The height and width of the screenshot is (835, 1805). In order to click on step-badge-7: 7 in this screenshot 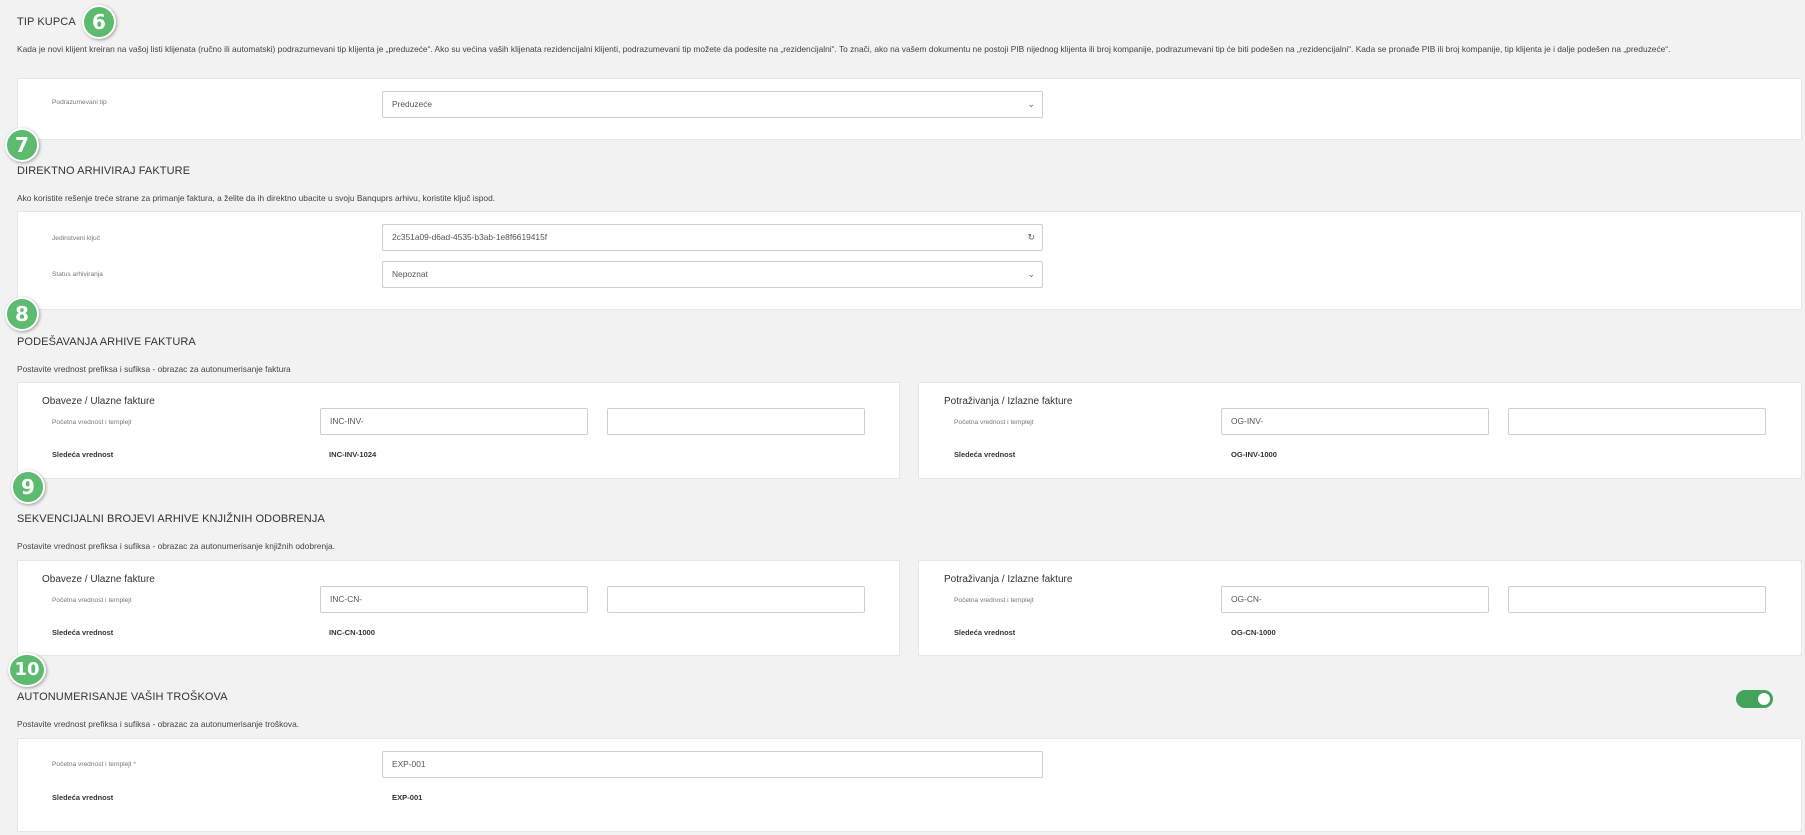, I will do `click(22, 145)`.